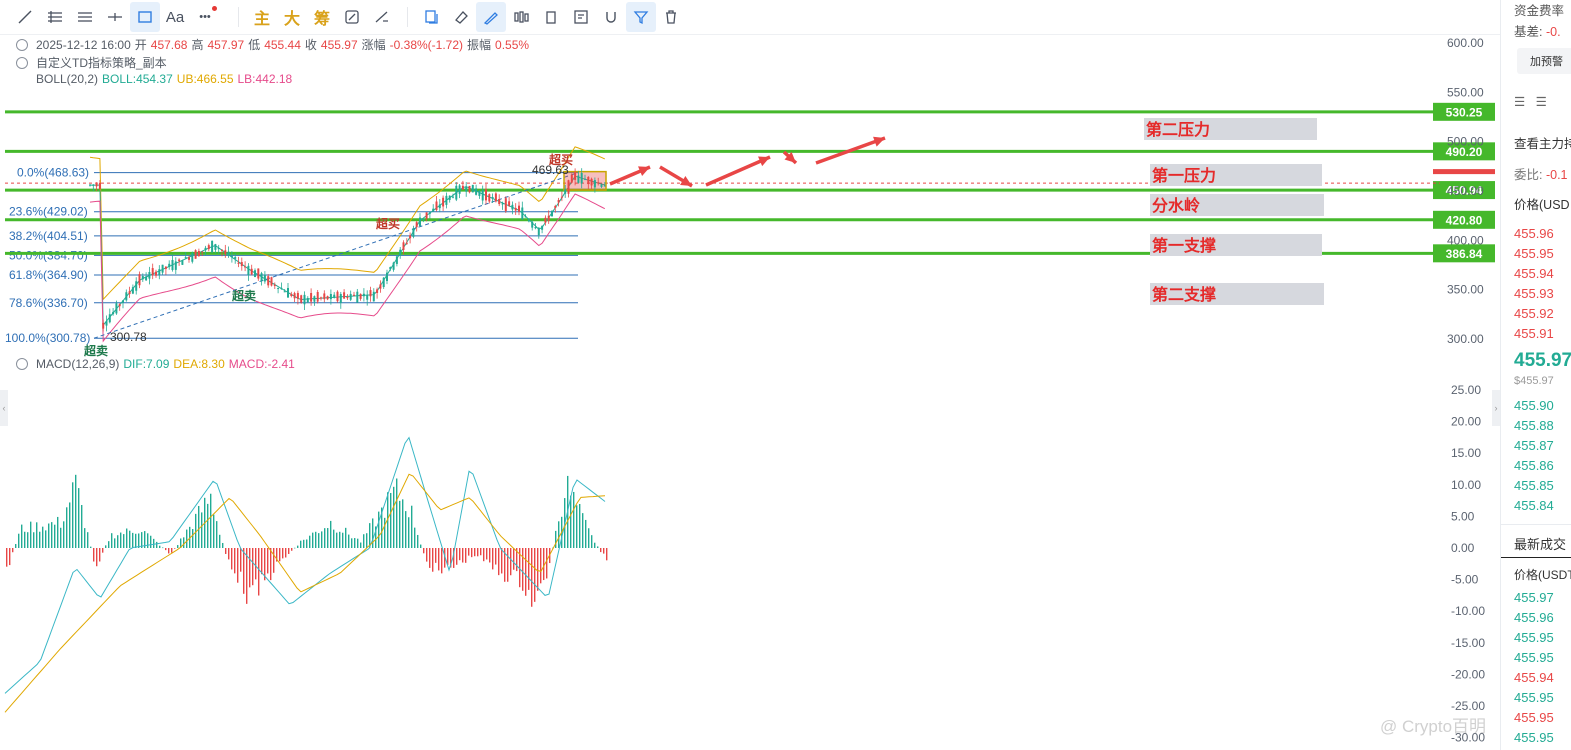 Image resolution: width=1571 pixels, height=750 pixels. What do you see at coordinates (611, 17) in the screenshot?
I see `magnet-icon` at bounding box center [611, 17].